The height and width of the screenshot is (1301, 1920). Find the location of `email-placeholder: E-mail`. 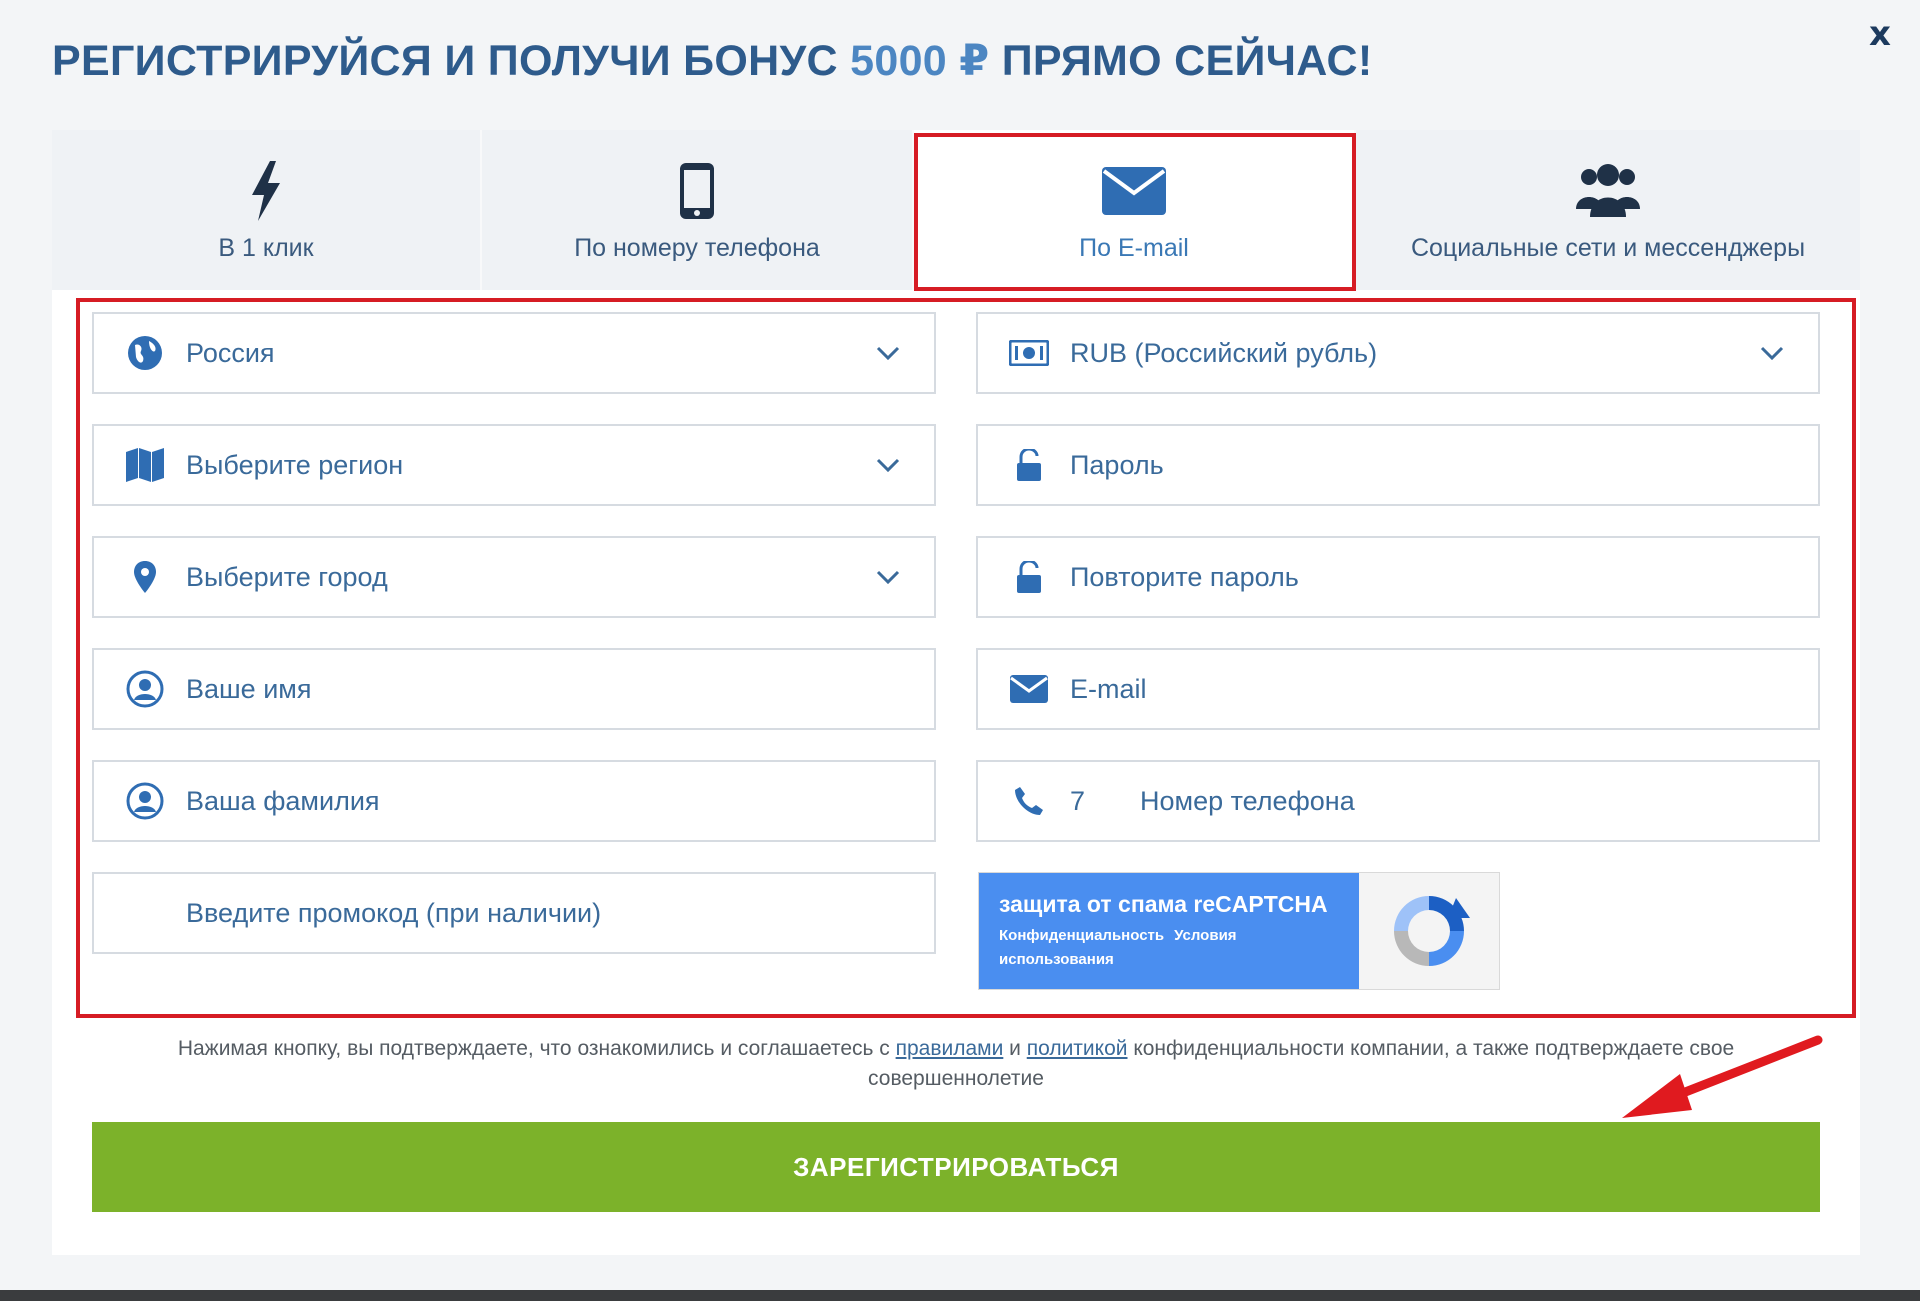

email-placeholder: E-mail is located at coordinates (1108, 688).